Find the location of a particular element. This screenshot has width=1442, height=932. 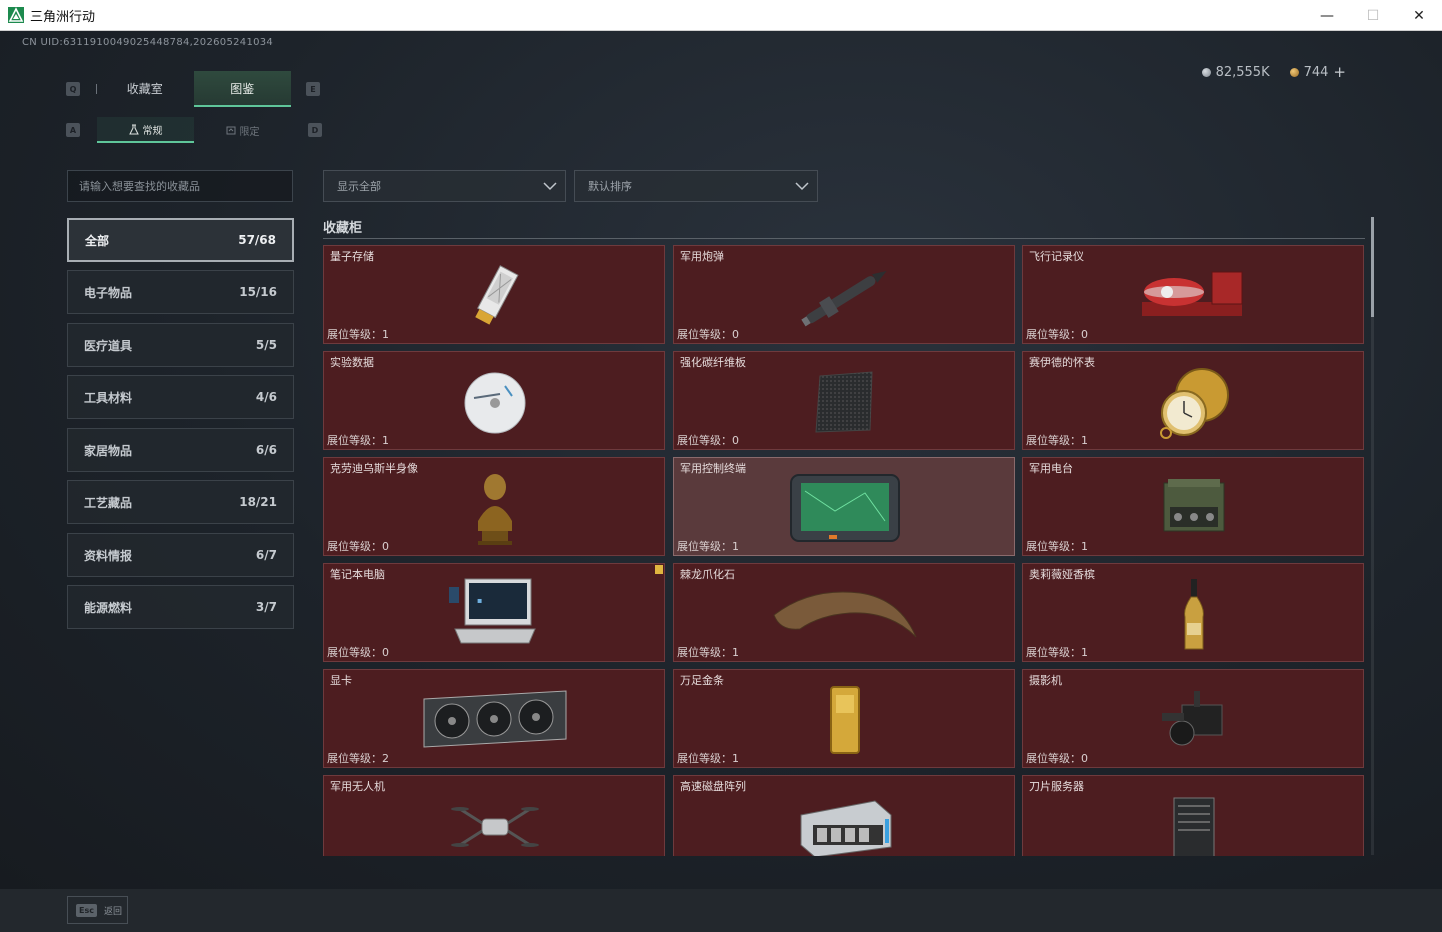

category-tools: 工具材料 4/6 is located at coordinates (180, 397).